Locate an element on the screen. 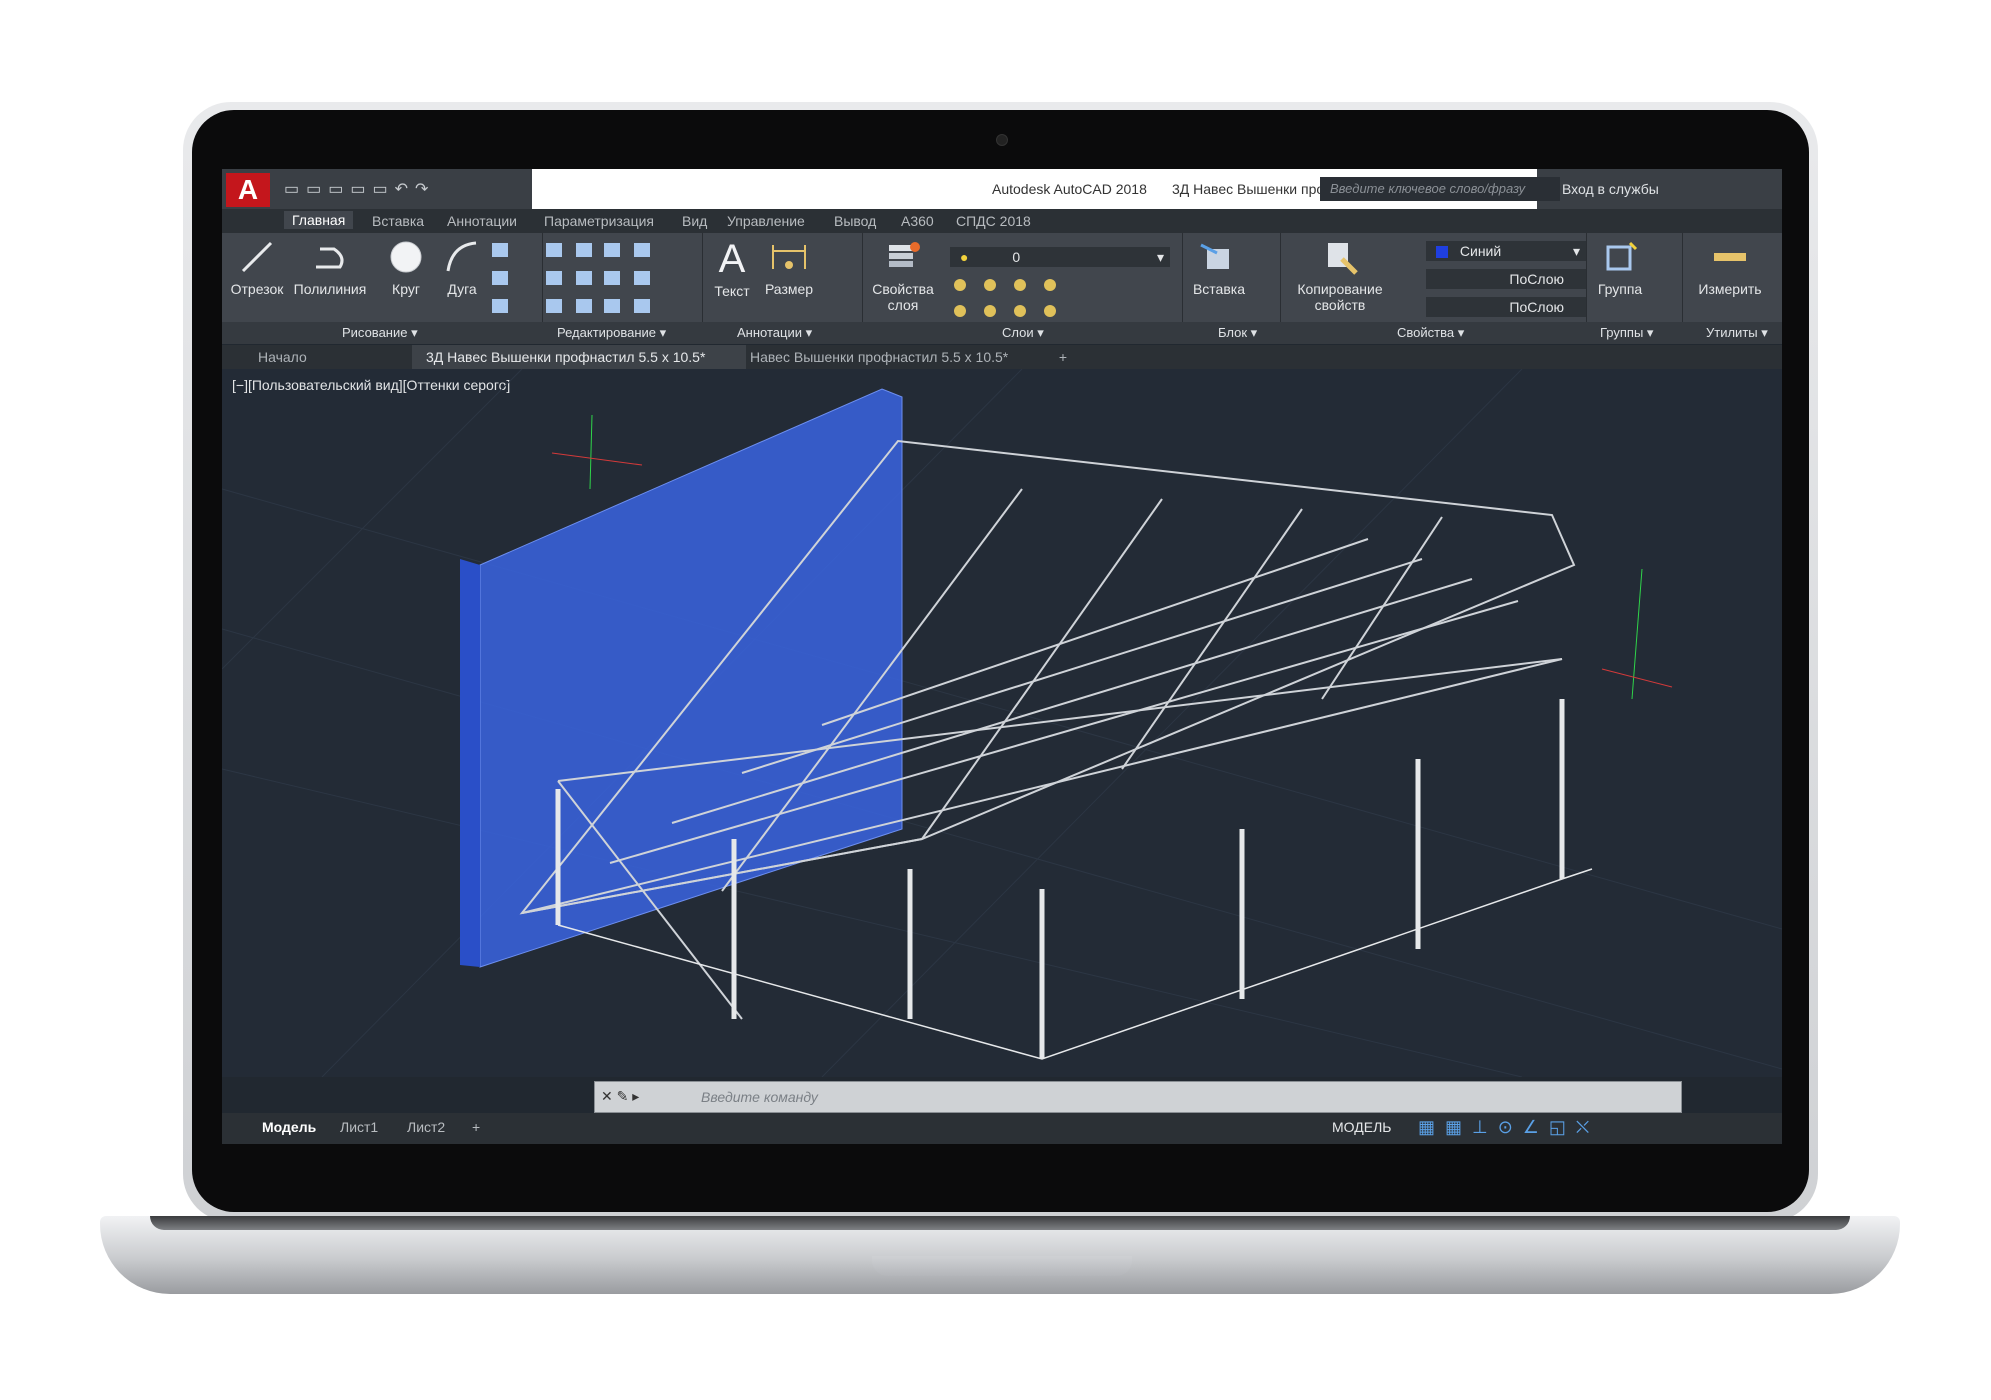 Image resolution: width=1991 pixels, height=1400 pixels. panel-annotation: Аннотации ▾ is located at coordinates (774, 333).